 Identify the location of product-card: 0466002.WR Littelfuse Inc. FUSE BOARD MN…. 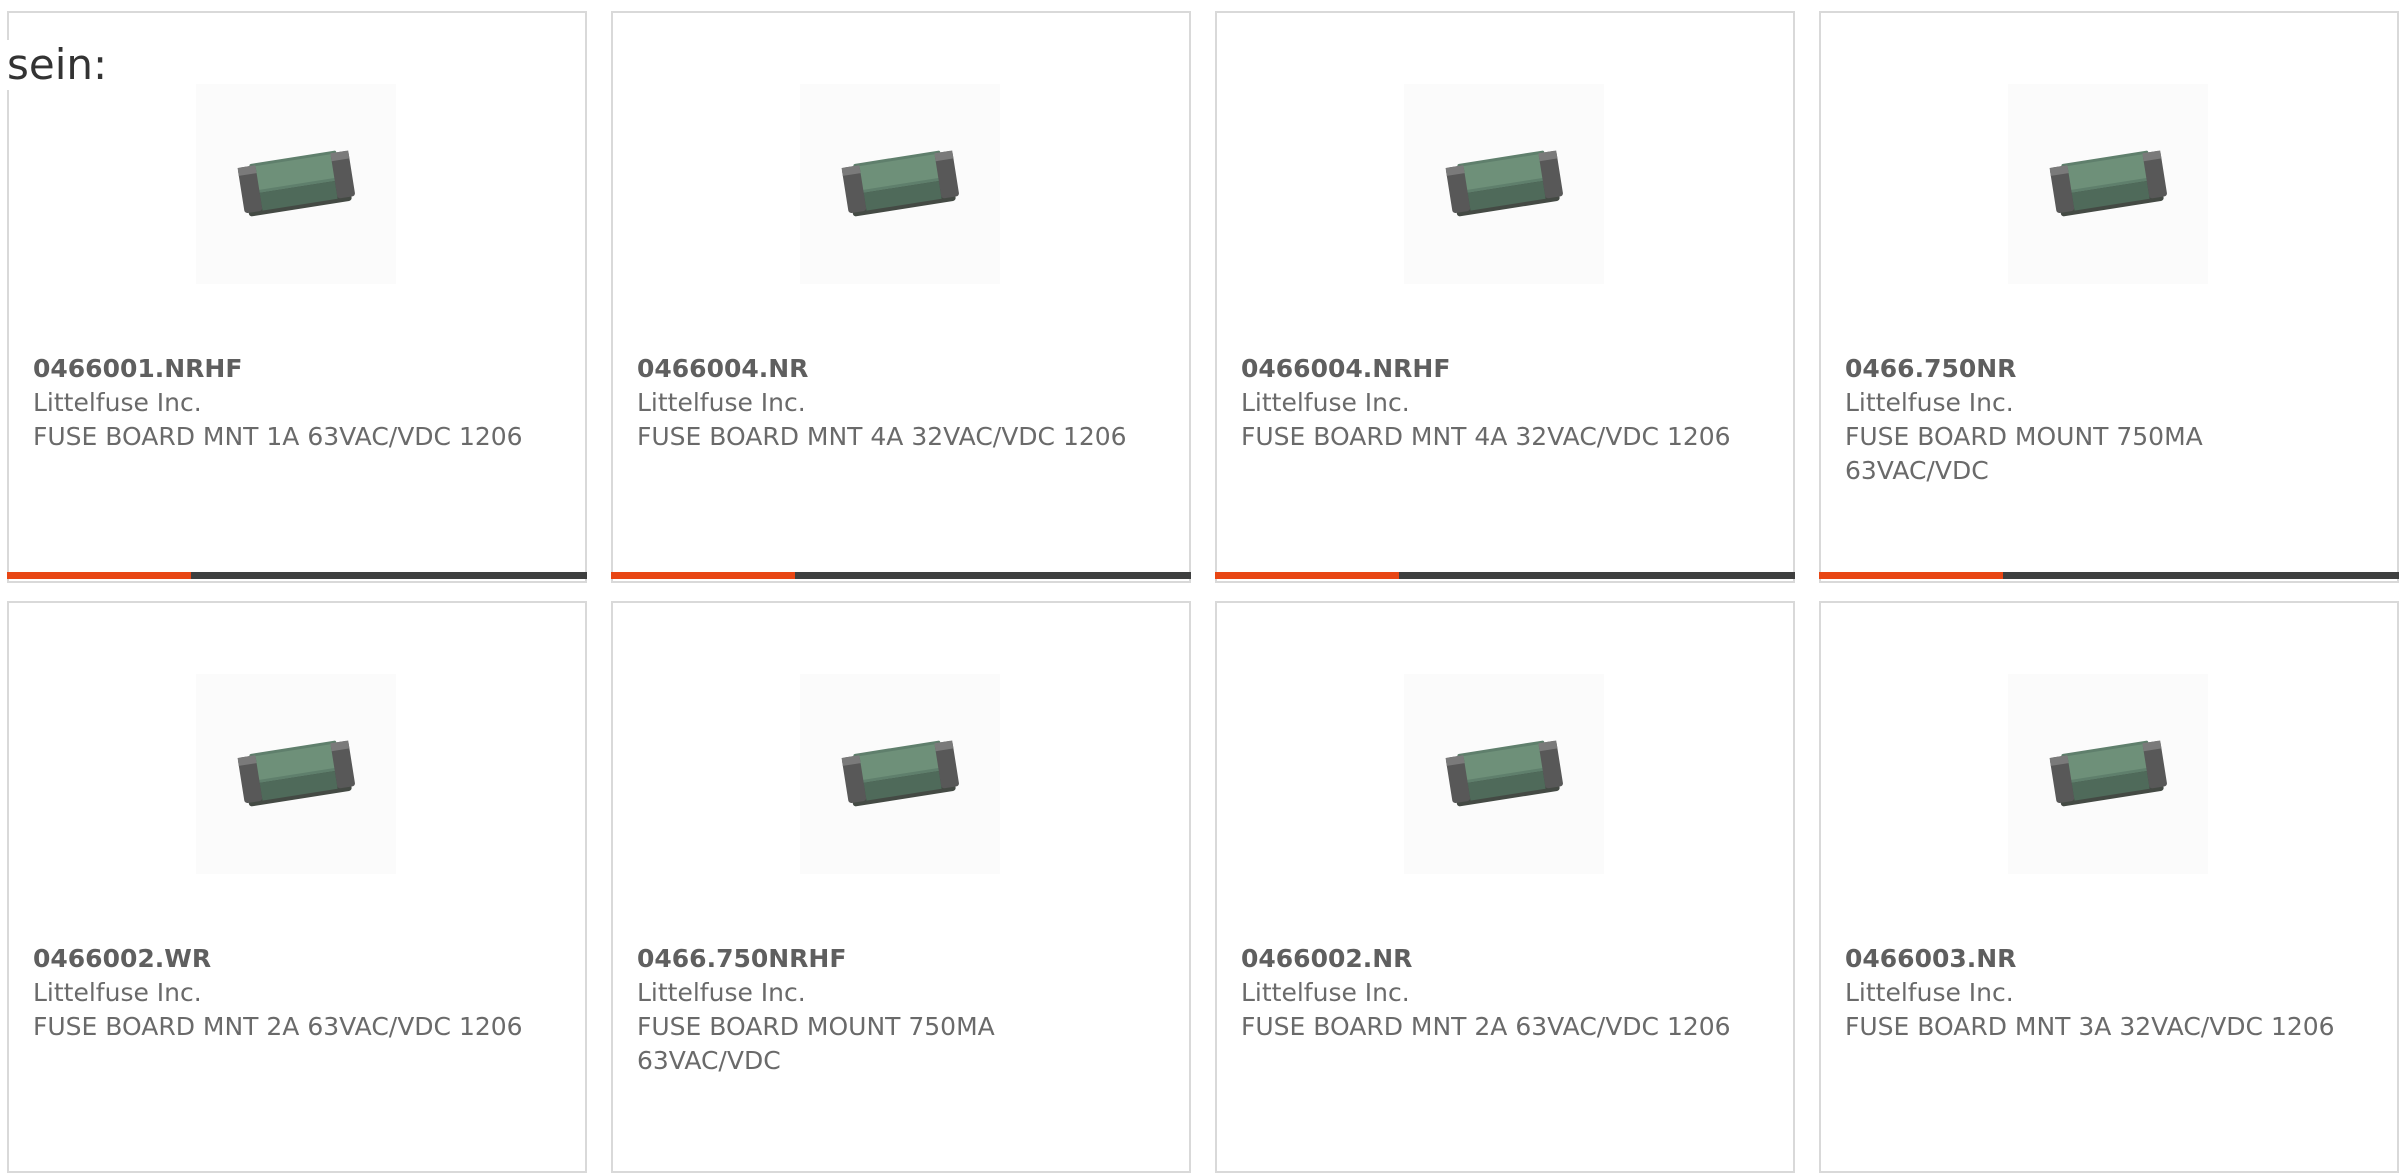
(297, 887).